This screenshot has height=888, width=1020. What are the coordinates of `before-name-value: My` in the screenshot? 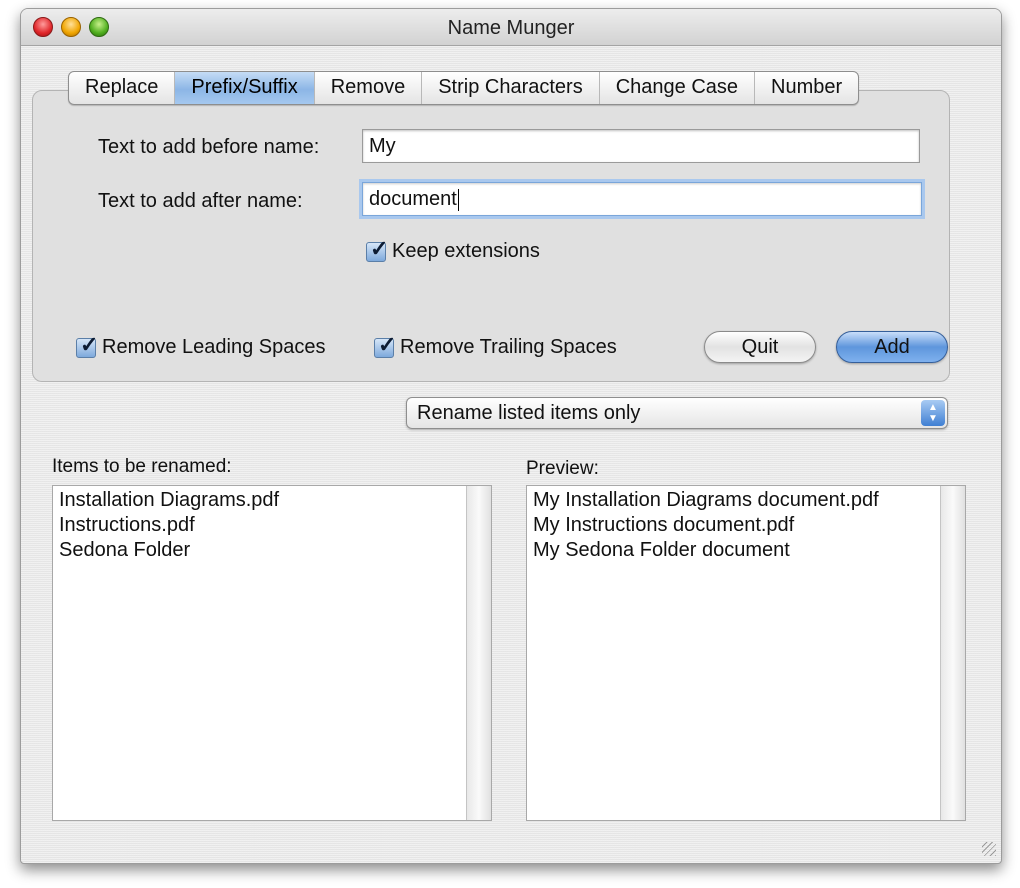 It's located at (382, 146).